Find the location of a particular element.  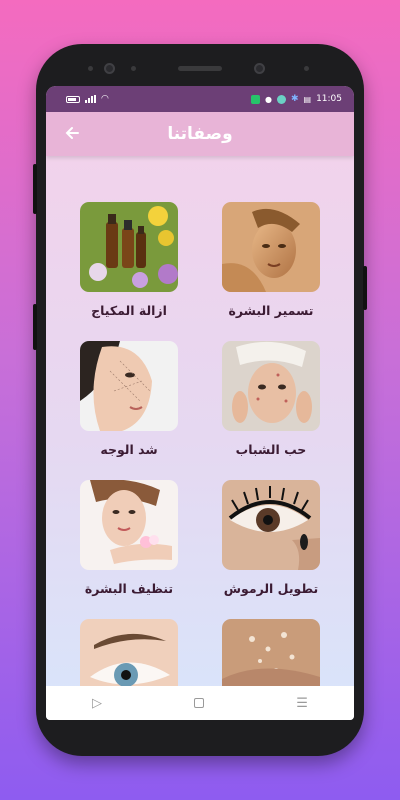

notification-icon: ▤ is located at coordinates (307, 99).